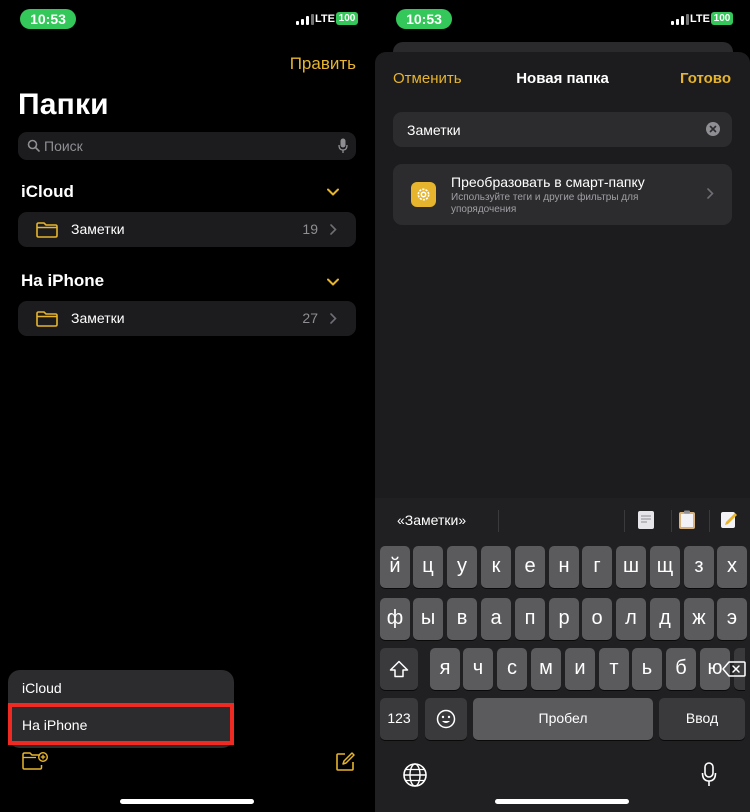 The height and width of the screenshot is (812, 750). Describe the element at coordinates (512, 669) in the screenshot. I see `key: с` at that location.